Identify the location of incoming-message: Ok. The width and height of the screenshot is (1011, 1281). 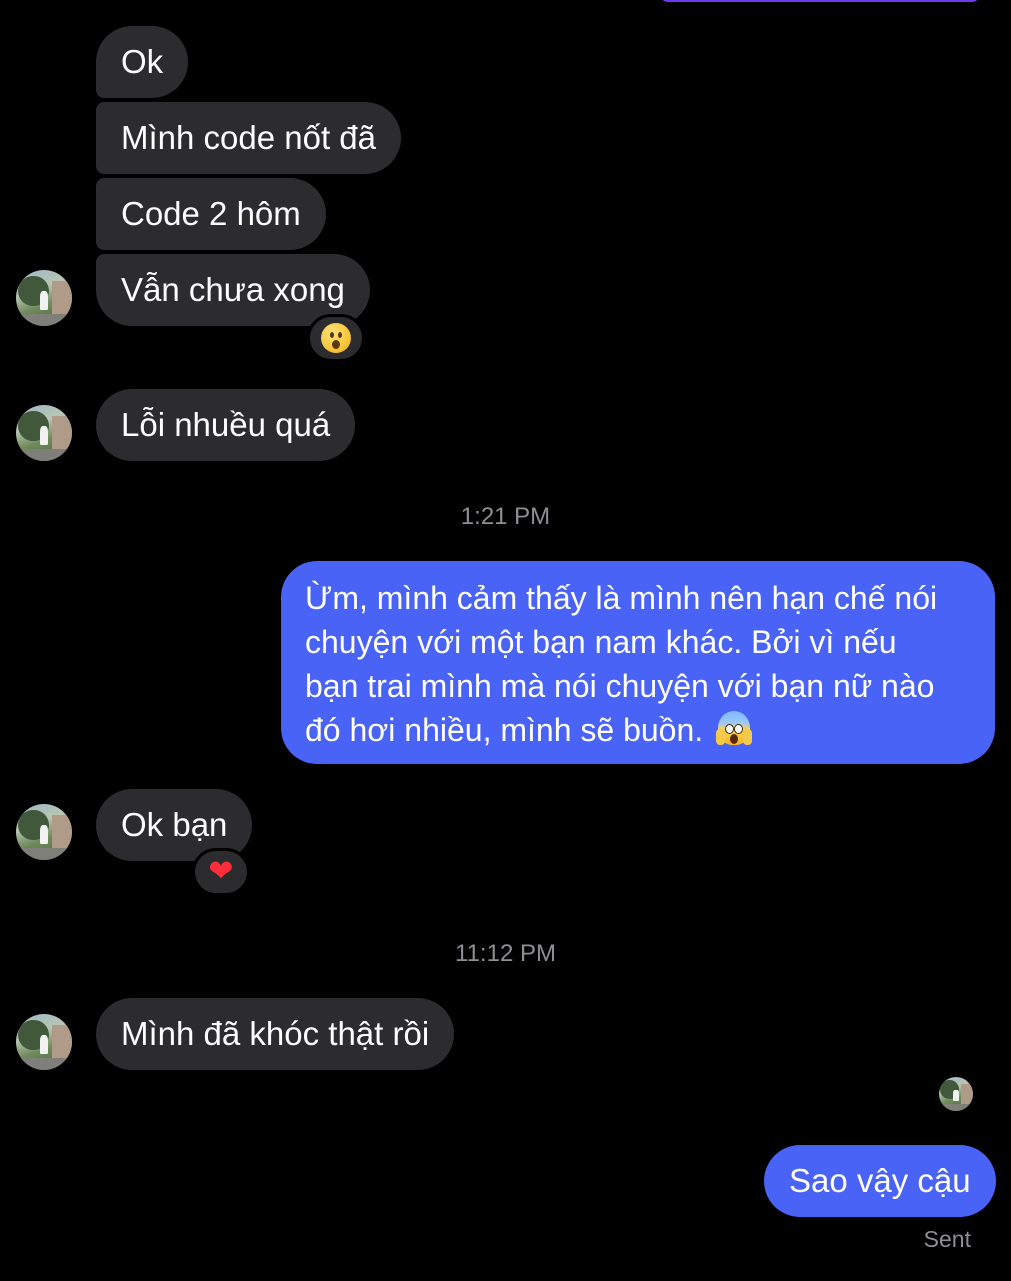
(142, 62).